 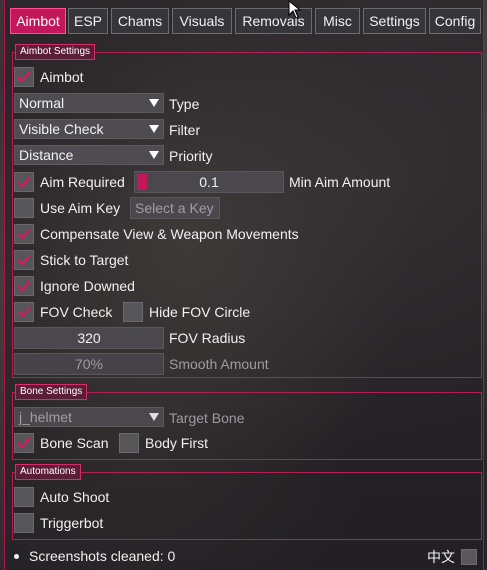 I want to click on fov-check-checkbox, so click(x=24, y=312).